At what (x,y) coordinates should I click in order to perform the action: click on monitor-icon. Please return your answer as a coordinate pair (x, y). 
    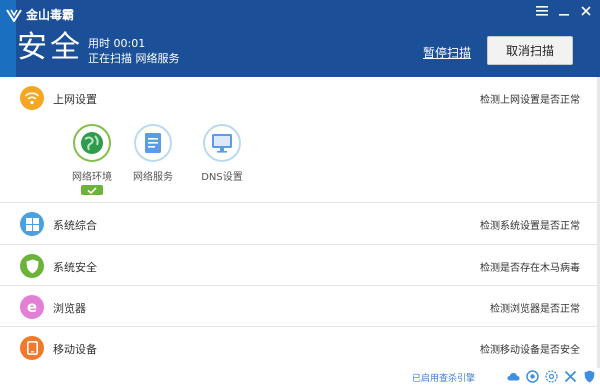
    Looking at the image, I should click on (222, 143).